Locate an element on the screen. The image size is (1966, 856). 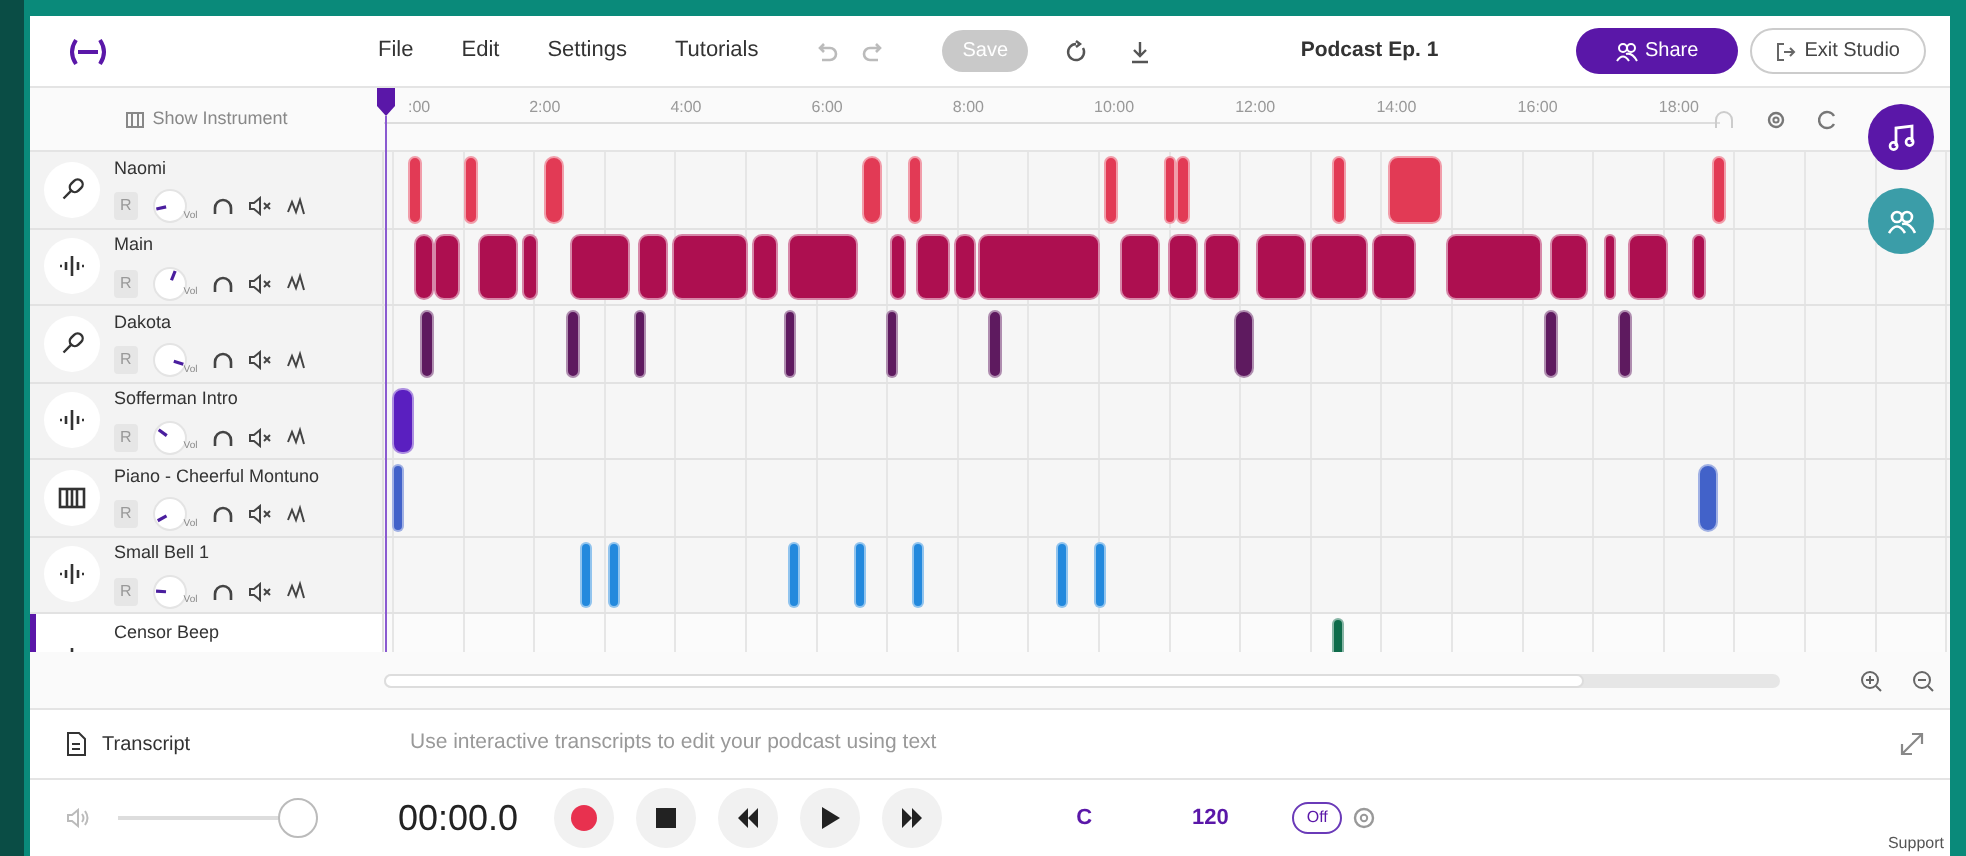
play-button is located at coordinates (830, 818).